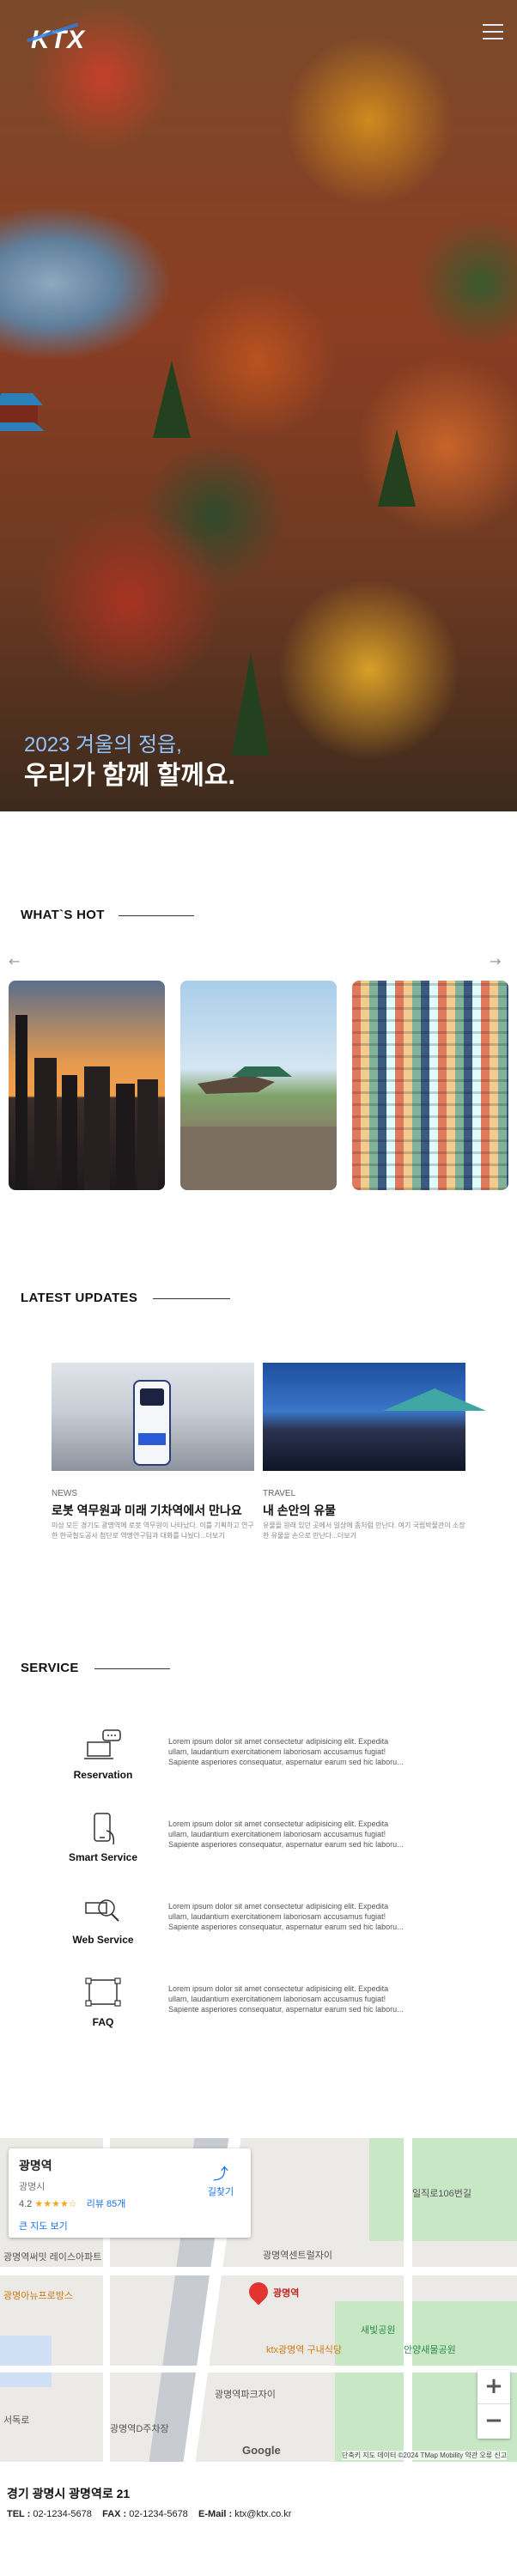 The width and height of the screenshot is (517, 2576). Describe the element at coordinates (129, 2203) in the screenshot. I see `map-place-rating: 4.2 ★★★★☆ 리뷰 85개` at that location.